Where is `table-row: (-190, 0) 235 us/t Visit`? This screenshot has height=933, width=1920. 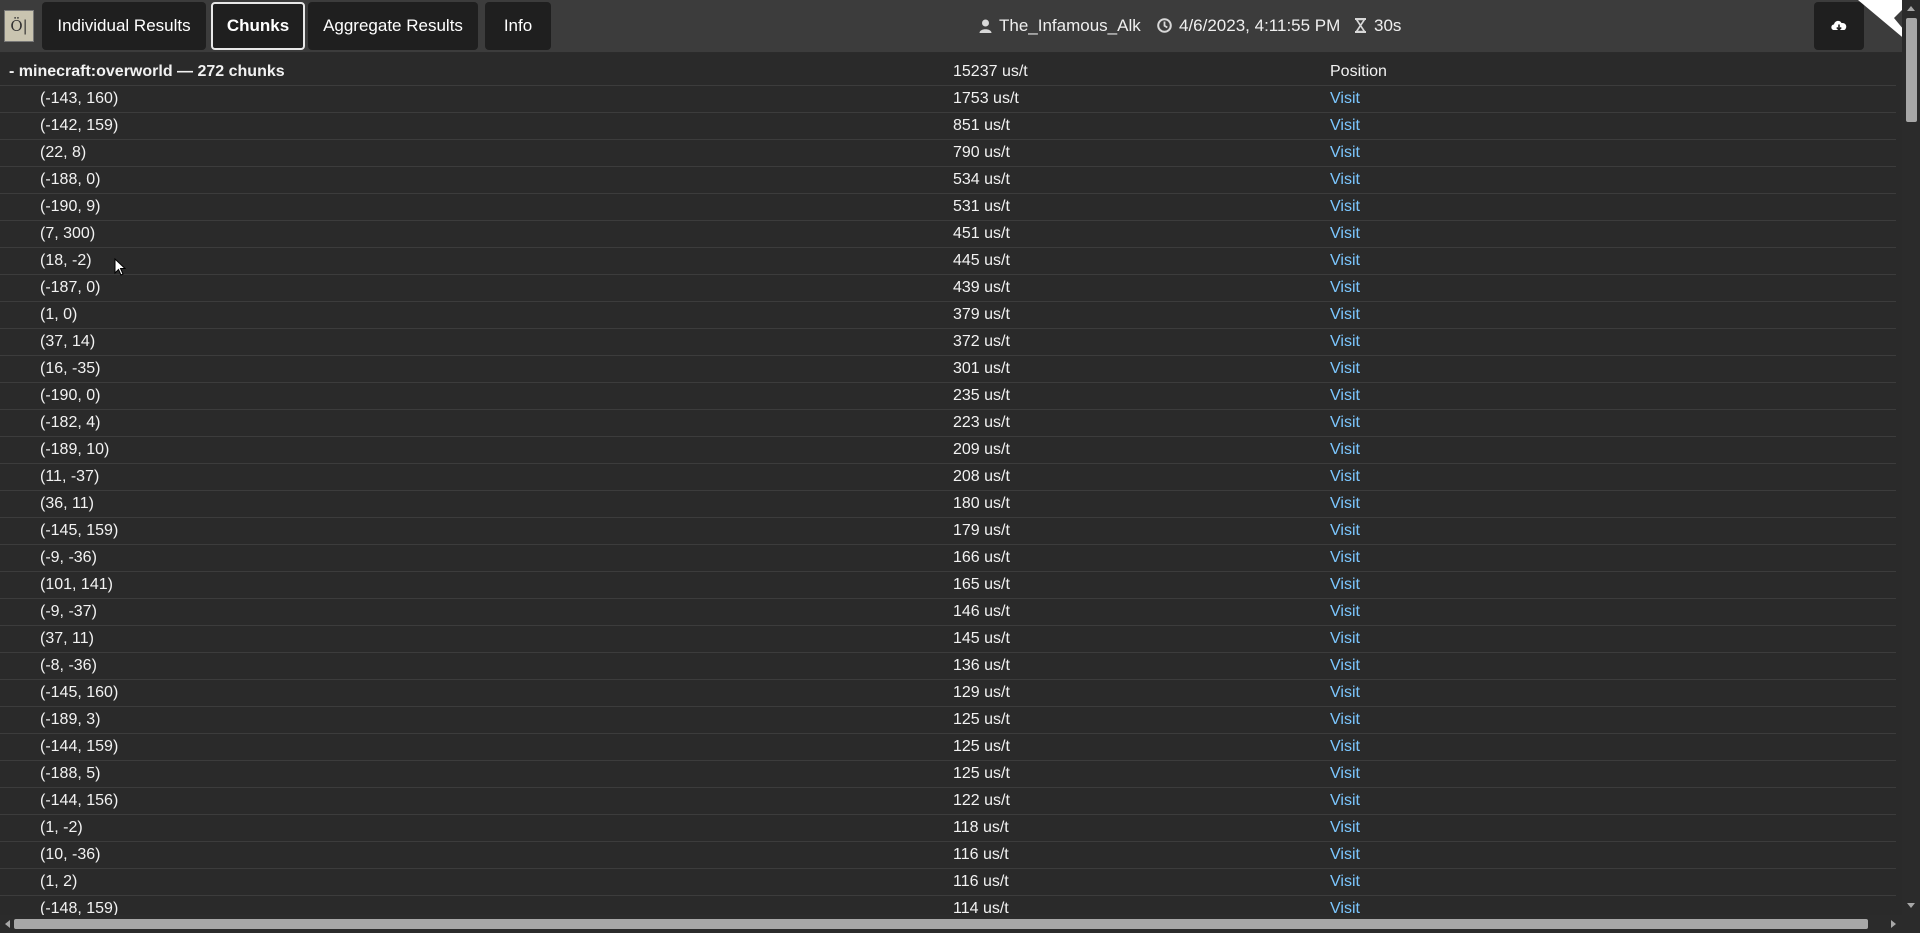 table-row: (-190, 0) 235 us/t Visit is located at coordinates (948, 396).